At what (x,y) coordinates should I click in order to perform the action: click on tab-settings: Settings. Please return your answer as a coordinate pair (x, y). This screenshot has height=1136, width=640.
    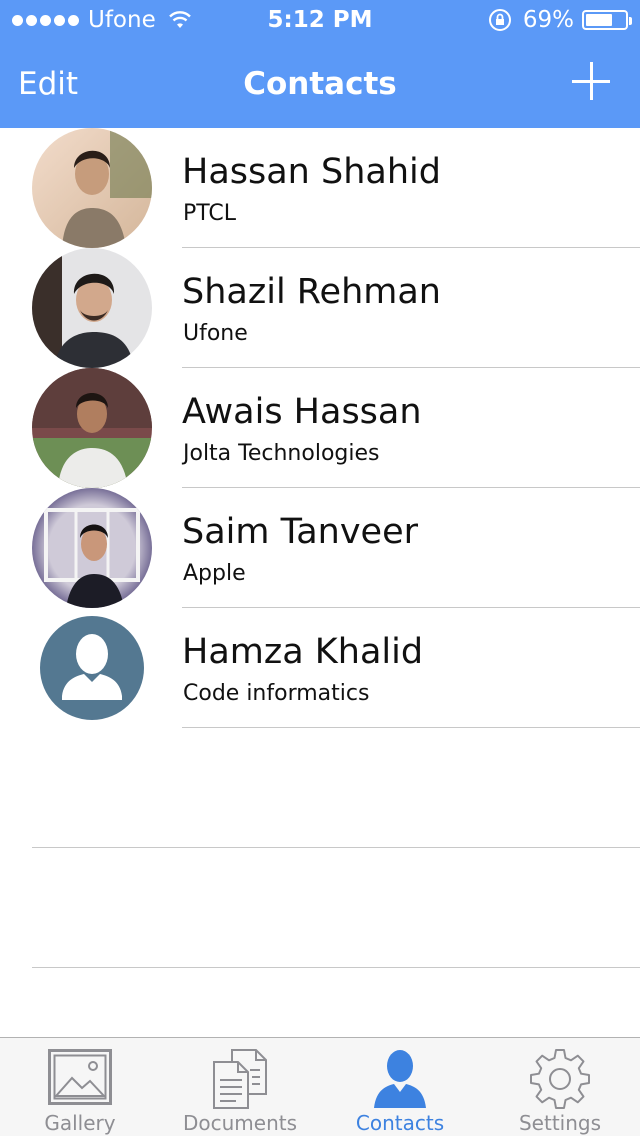
    Looking at the image, I should click on (560, 1087).